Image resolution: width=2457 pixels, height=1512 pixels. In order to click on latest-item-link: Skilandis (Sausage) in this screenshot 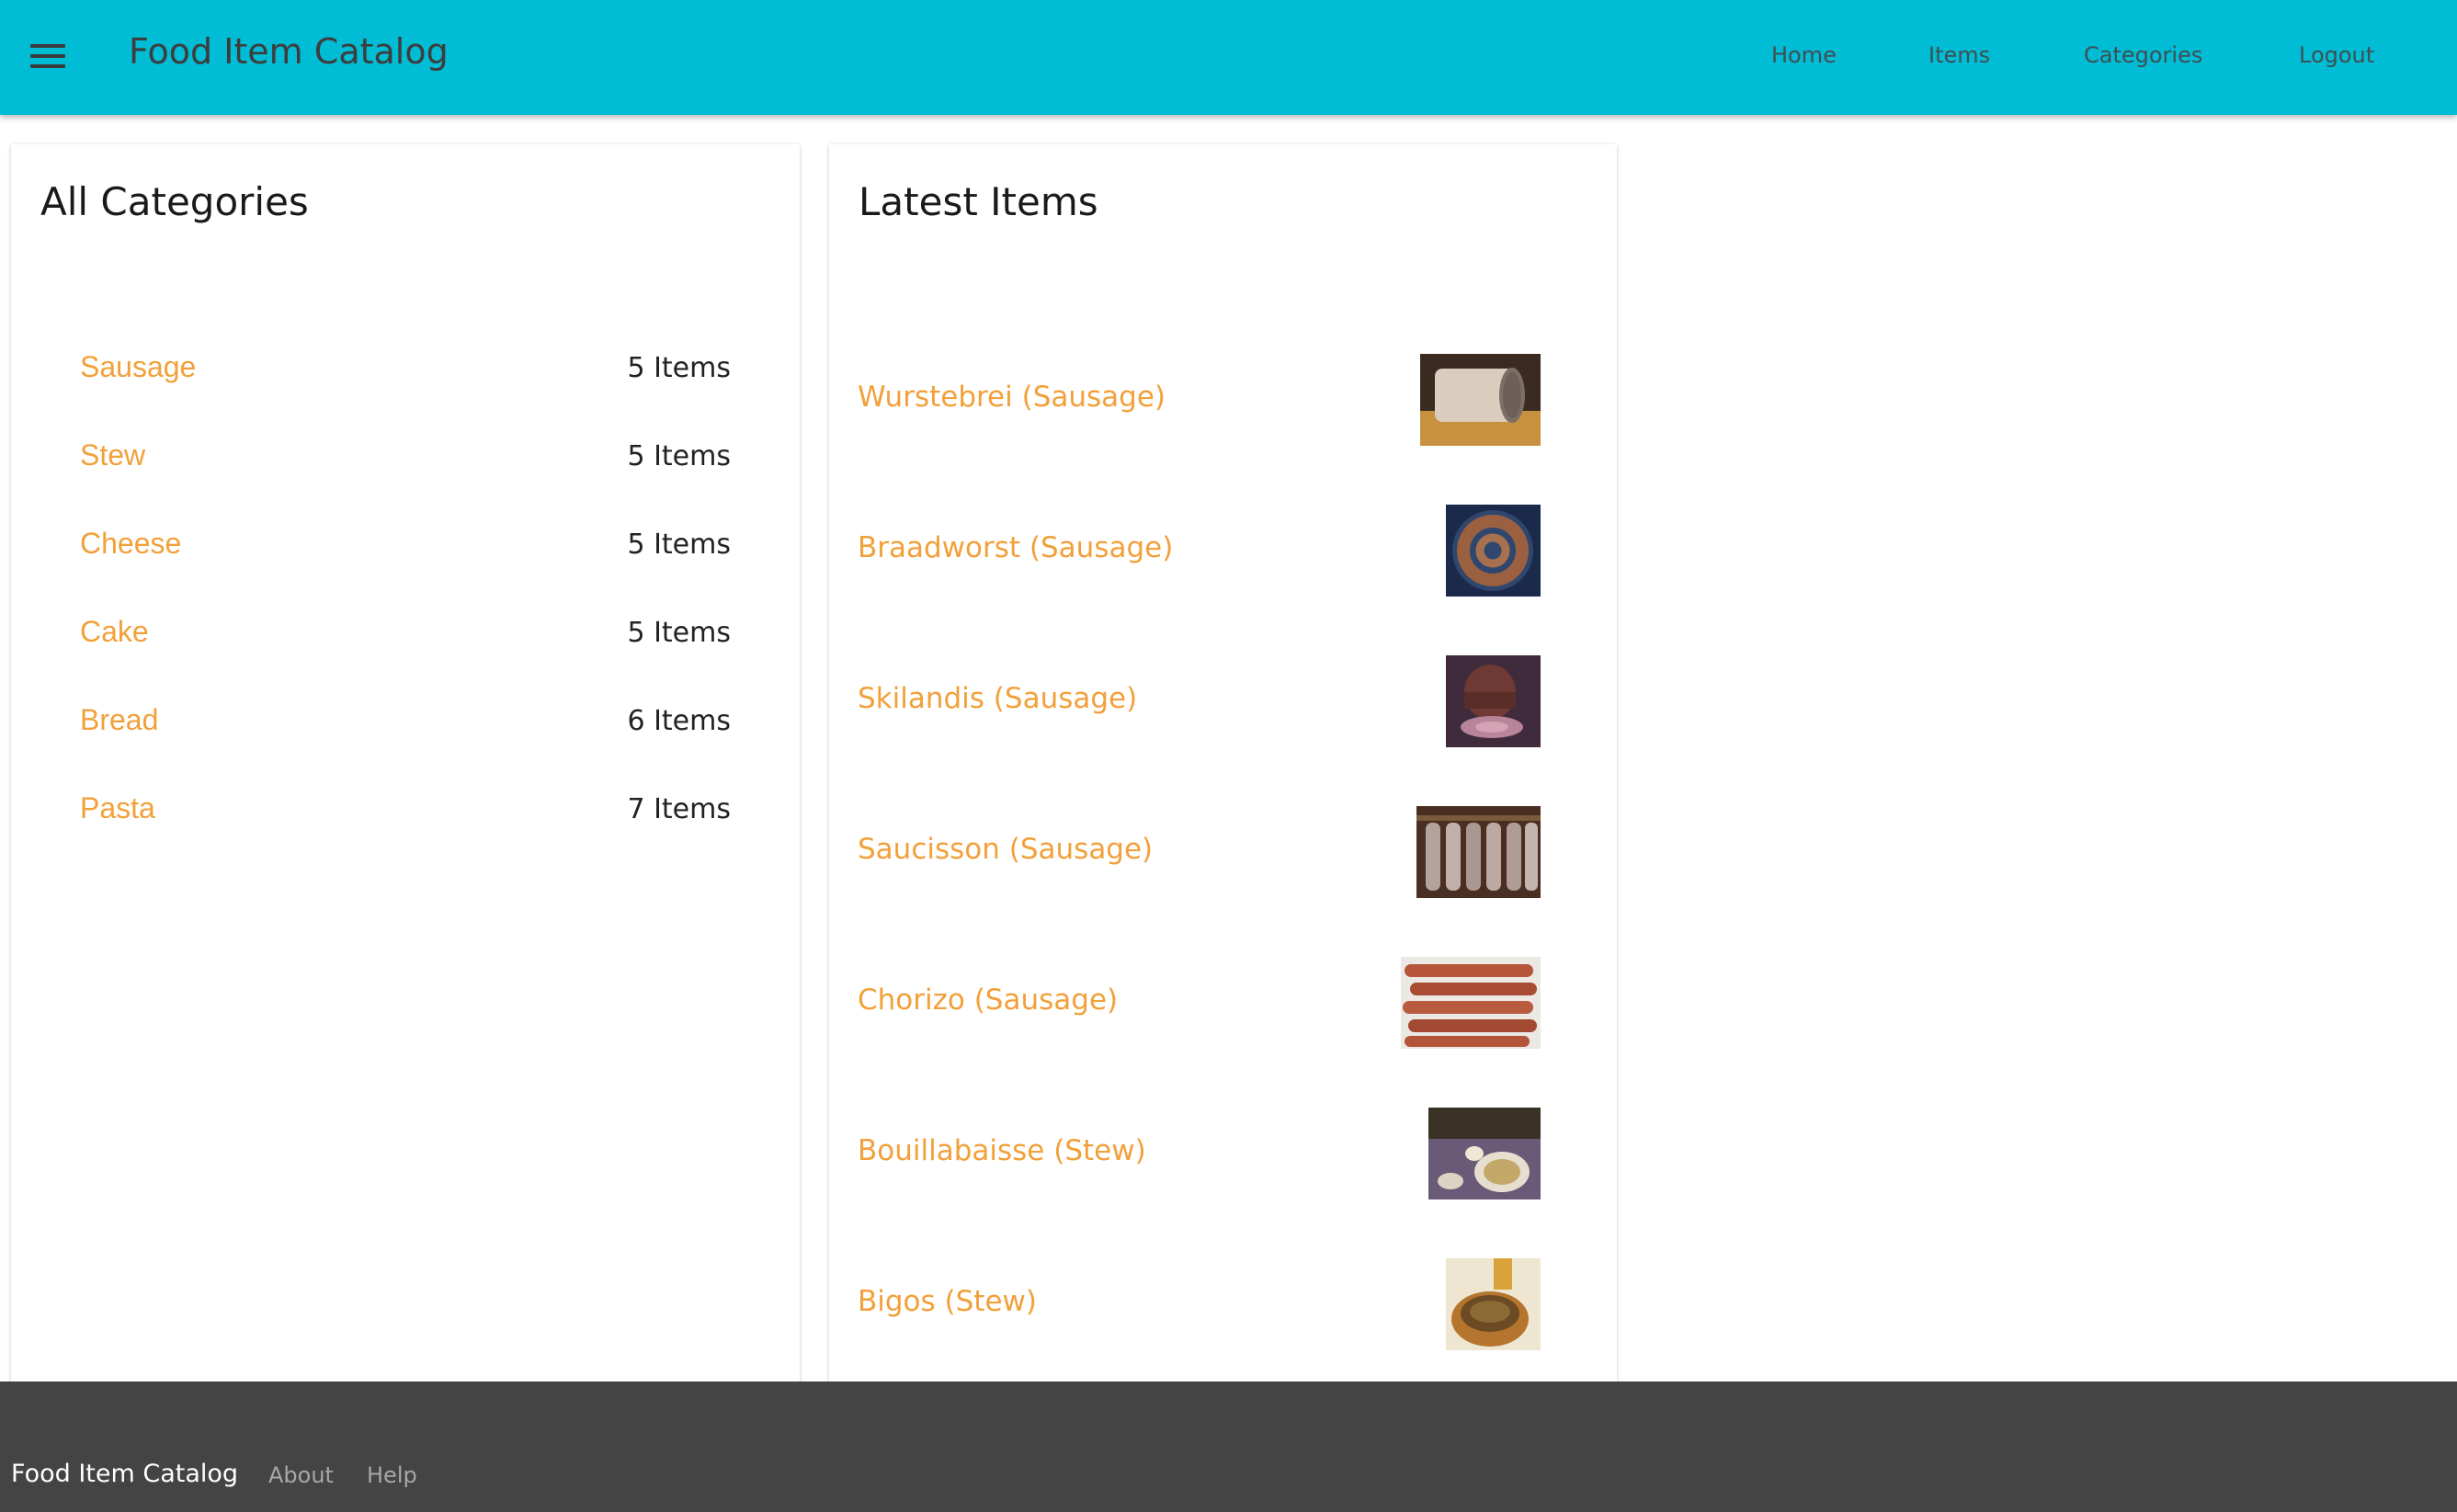, I will do `click(997, 698)`.